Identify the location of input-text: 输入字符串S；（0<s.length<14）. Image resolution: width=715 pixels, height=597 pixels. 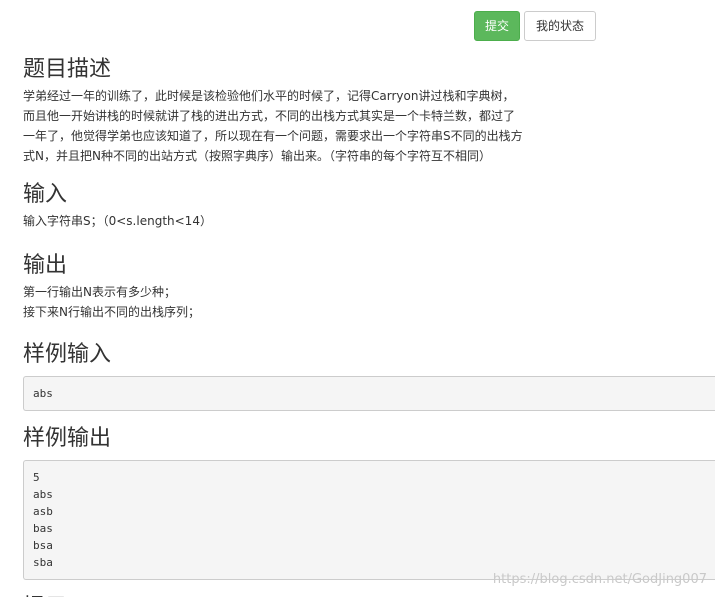
(117, 221).